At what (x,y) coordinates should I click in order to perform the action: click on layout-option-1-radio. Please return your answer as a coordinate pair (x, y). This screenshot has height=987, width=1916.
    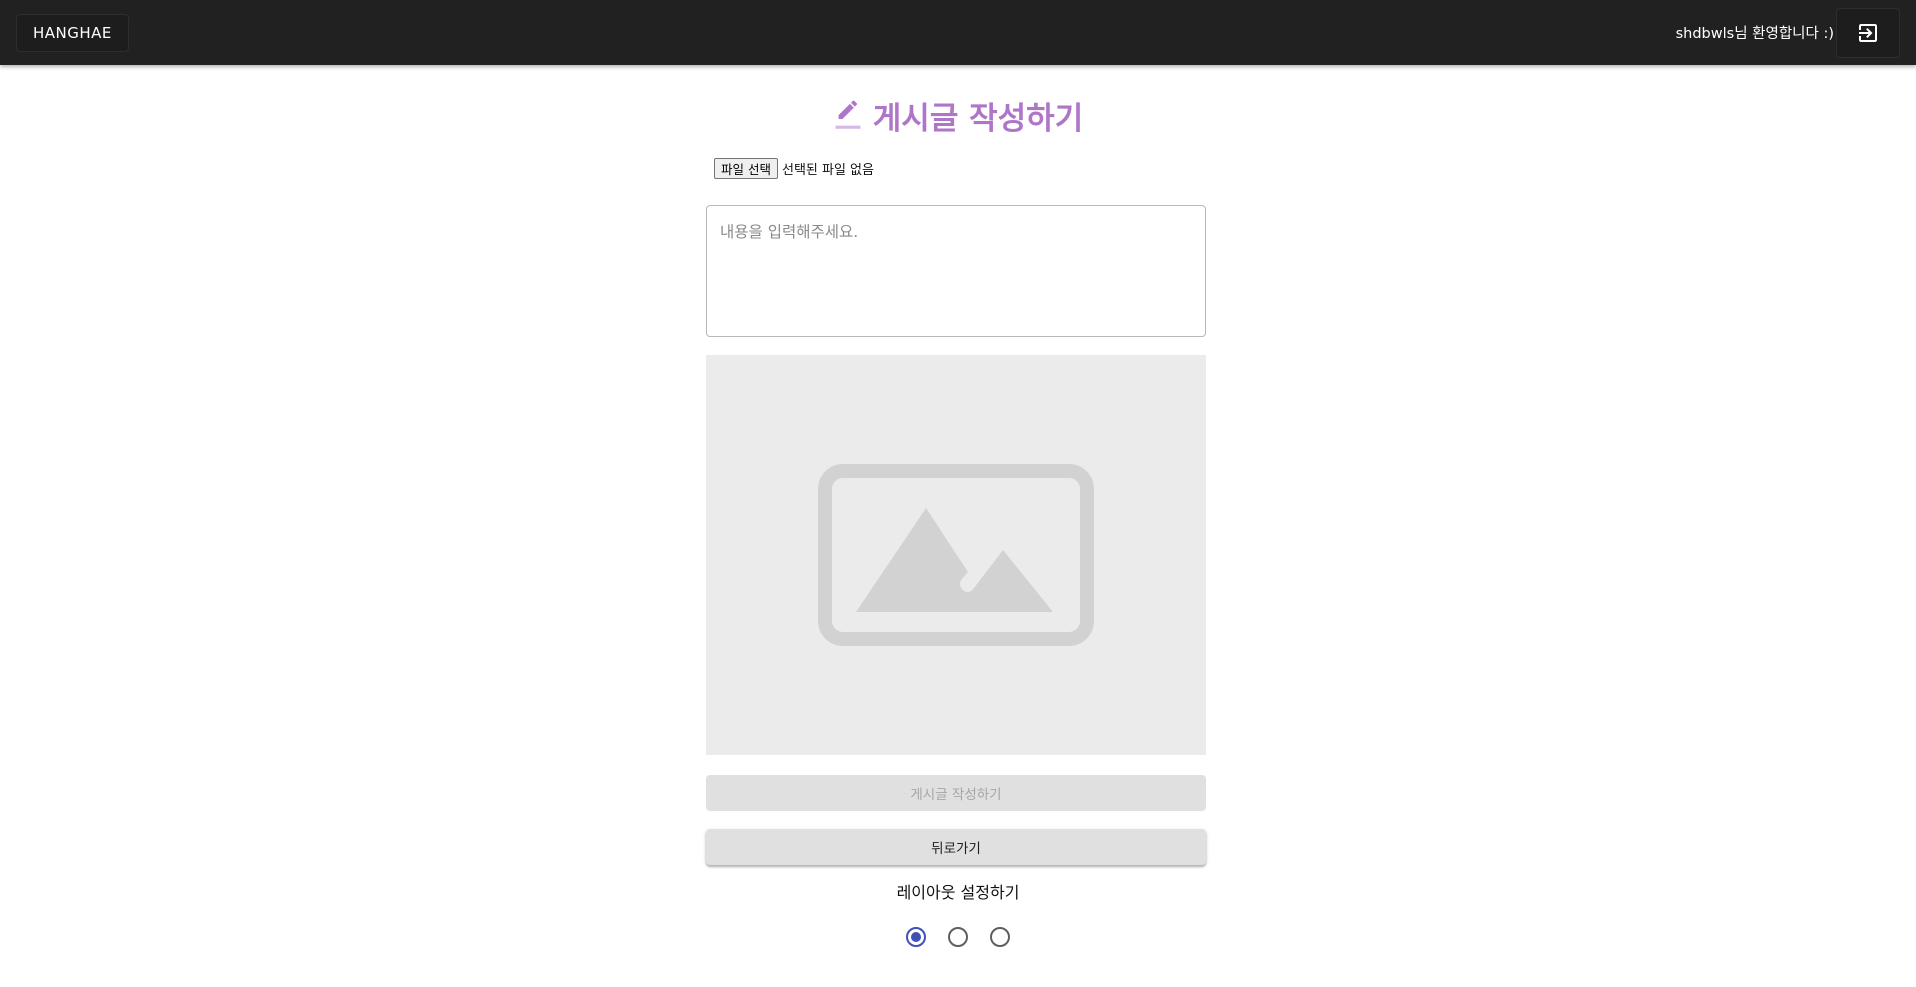
    Looking at the image, I should click on (916, 937).